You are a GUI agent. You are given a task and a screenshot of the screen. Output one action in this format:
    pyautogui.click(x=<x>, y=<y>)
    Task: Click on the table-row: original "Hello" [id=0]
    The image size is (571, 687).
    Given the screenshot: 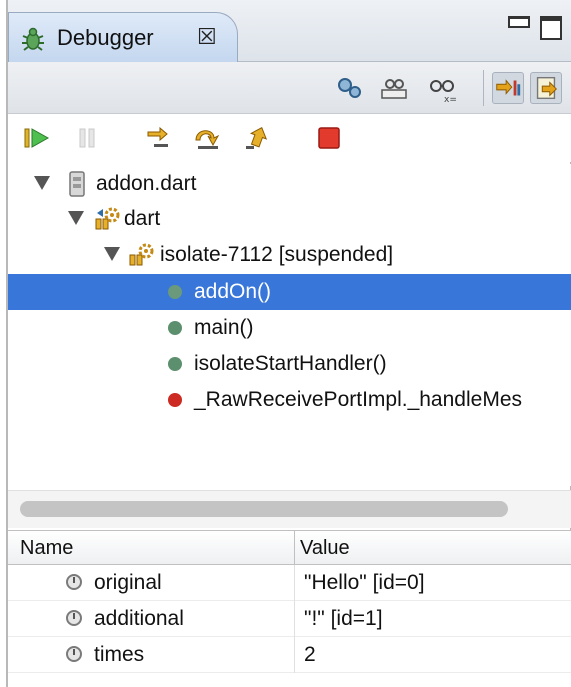 What is the action you would take?
    pyautogui.click(x=289, y=583)
    